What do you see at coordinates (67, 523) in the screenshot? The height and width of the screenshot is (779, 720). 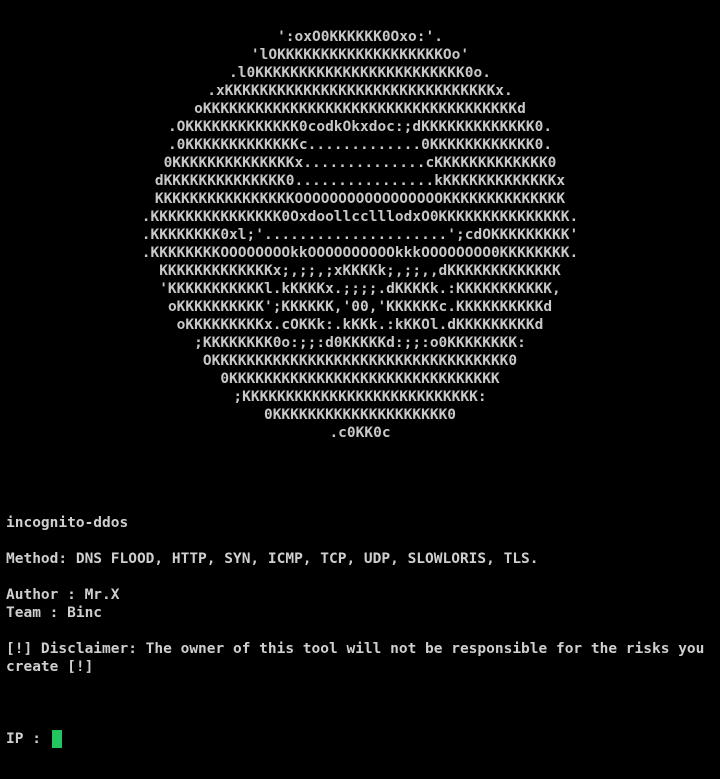 I see `tool-name: incognito-ddos` at bounding box center [67, 523].